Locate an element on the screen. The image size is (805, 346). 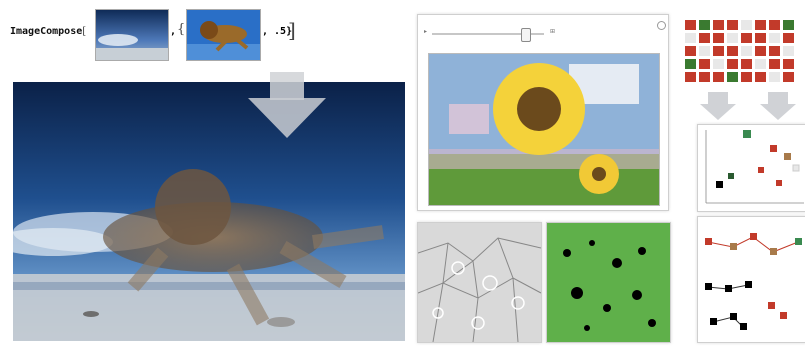
sunflower-graphic is located at coordinates (544, 129).